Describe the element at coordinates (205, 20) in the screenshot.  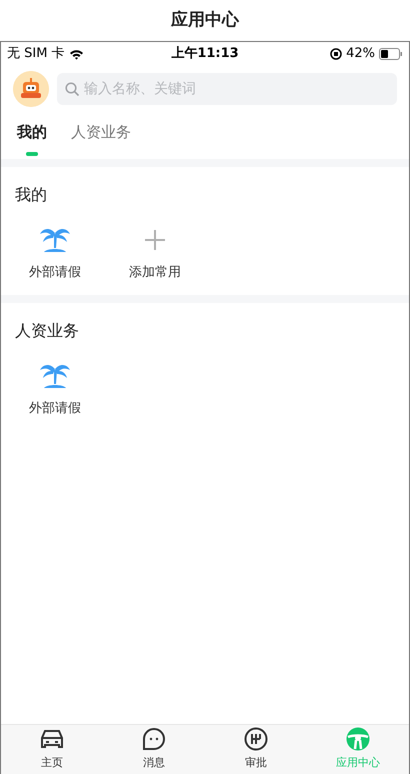
I see `page-title: 应用中心` at that location.